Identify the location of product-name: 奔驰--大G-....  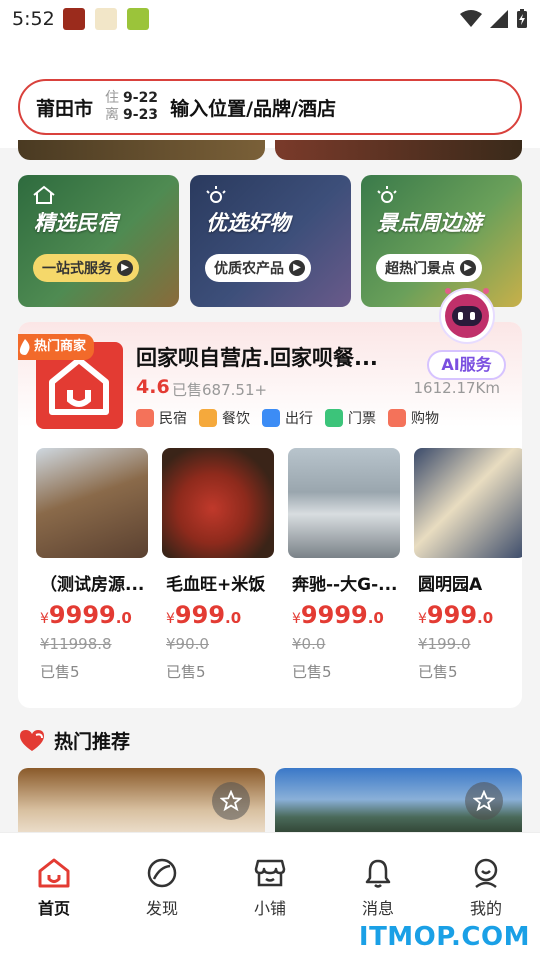
(345, 585).